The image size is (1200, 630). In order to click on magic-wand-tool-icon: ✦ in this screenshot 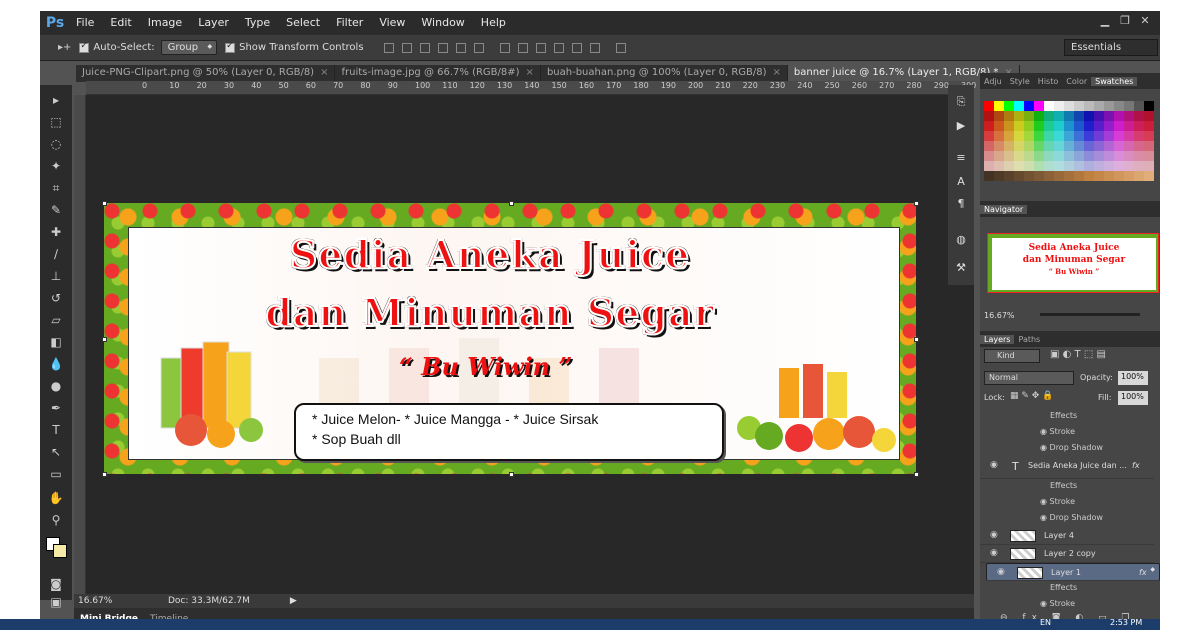, I will do `click(56, 166)`.